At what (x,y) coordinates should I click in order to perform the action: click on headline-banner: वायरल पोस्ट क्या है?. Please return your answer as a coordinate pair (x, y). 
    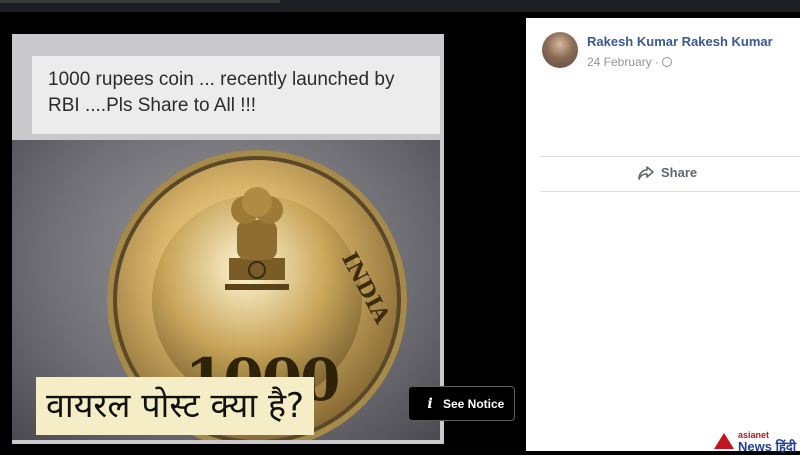
    Looking at the image, I should click on (175, 406).